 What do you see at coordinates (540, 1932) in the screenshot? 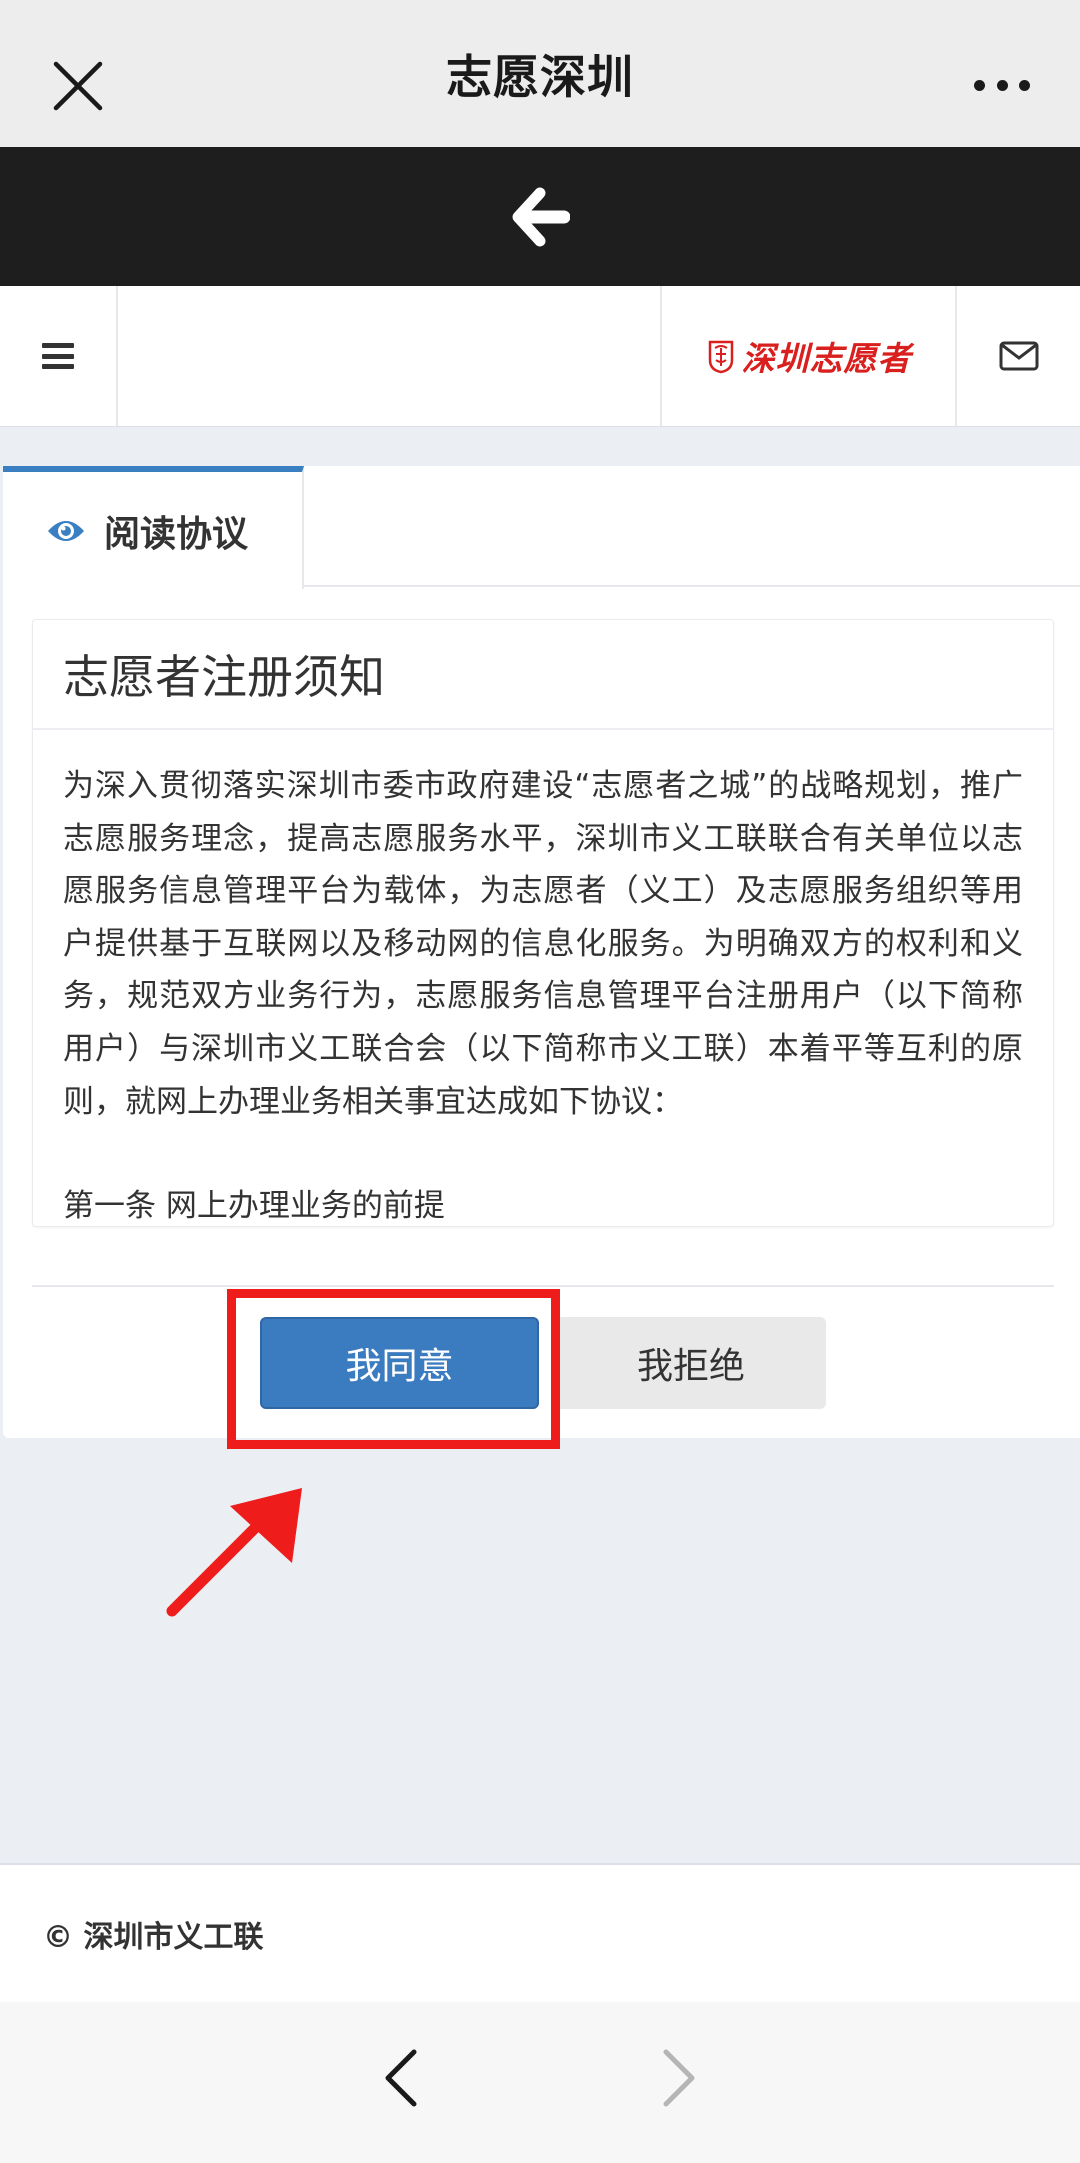
I see `footer: © 深圳市义工联` at bounding box center [540, 1932].